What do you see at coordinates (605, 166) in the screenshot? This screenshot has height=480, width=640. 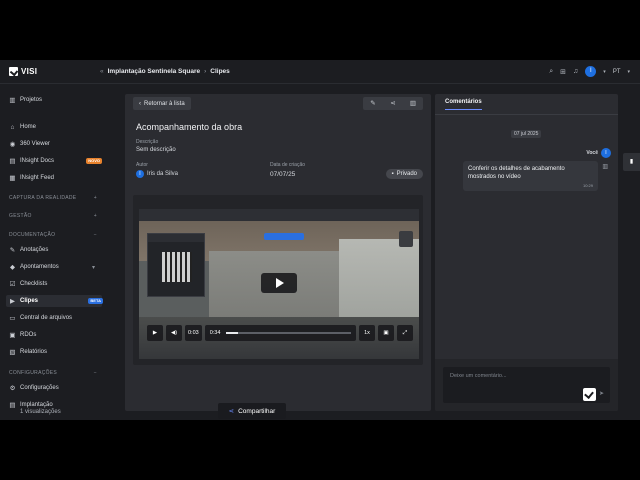 I see `delete-comment-icon: ▥` at bounding box center [605, 166].